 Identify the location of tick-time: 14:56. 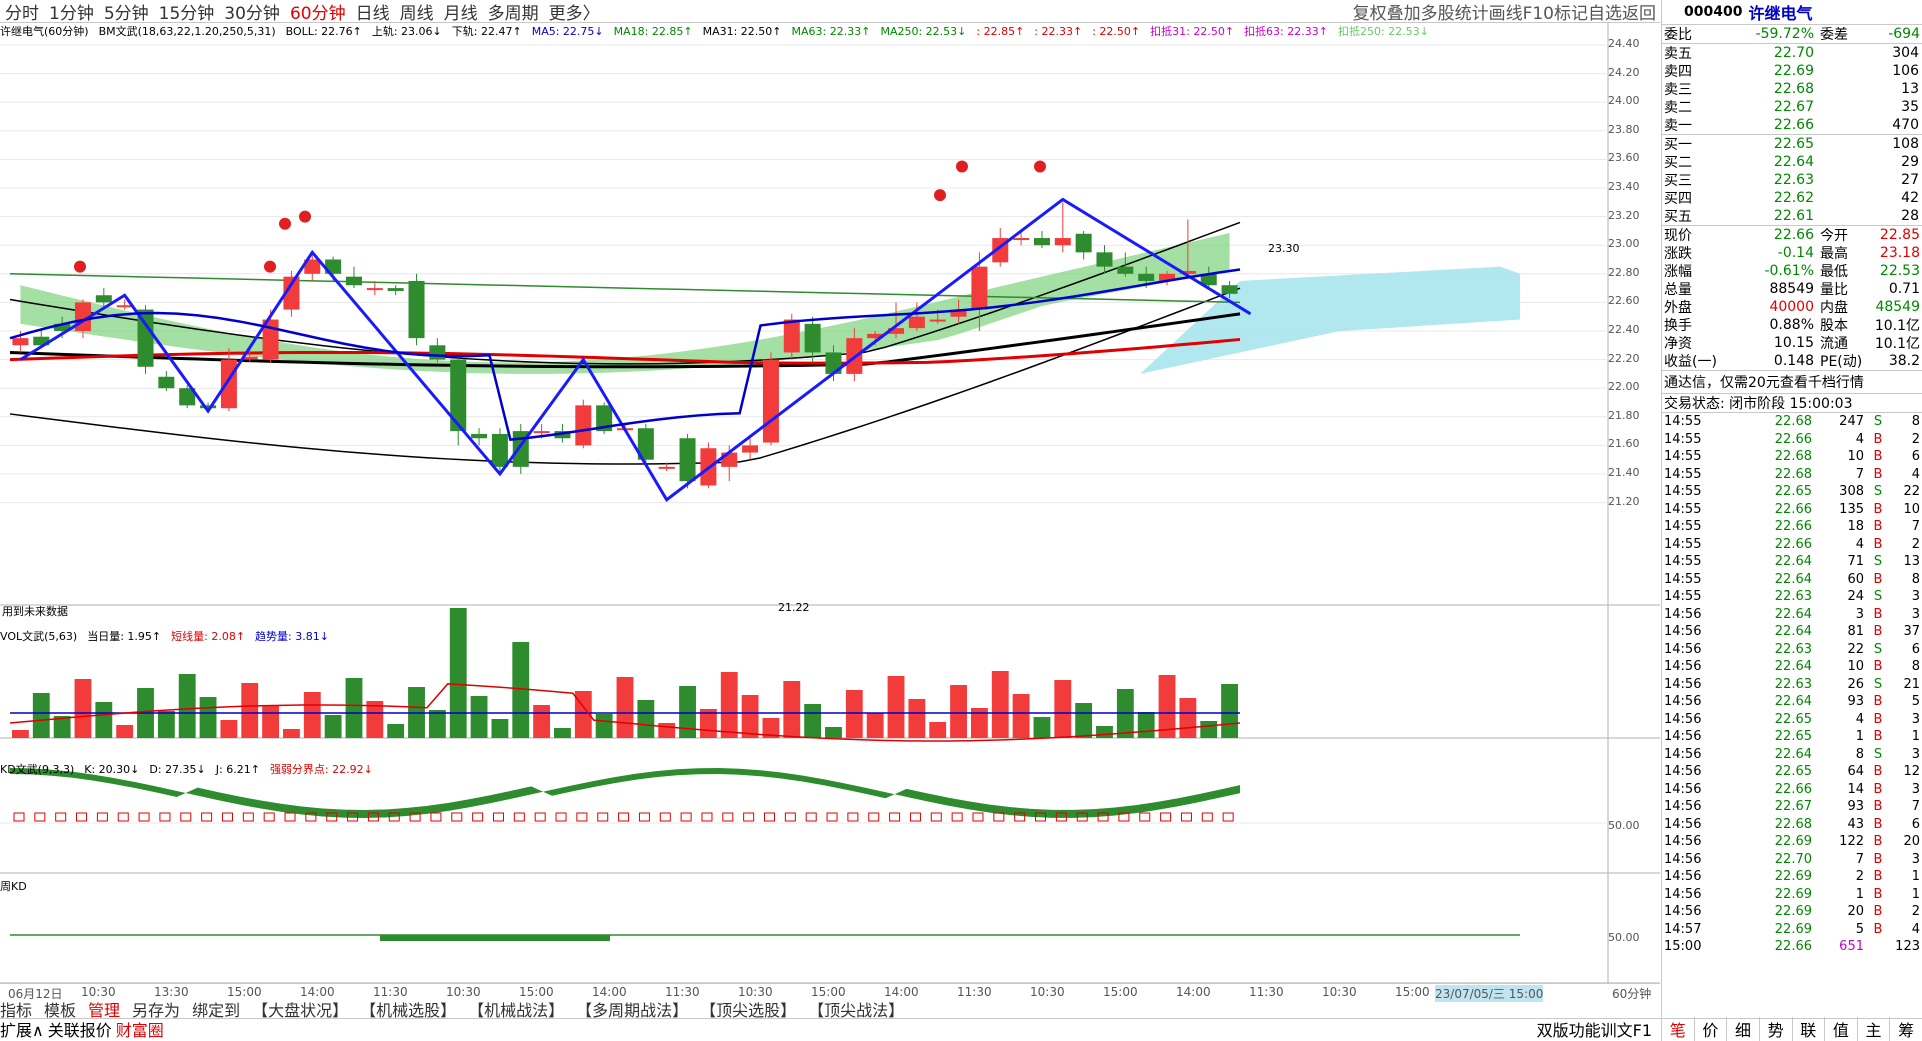
(1683, 614).